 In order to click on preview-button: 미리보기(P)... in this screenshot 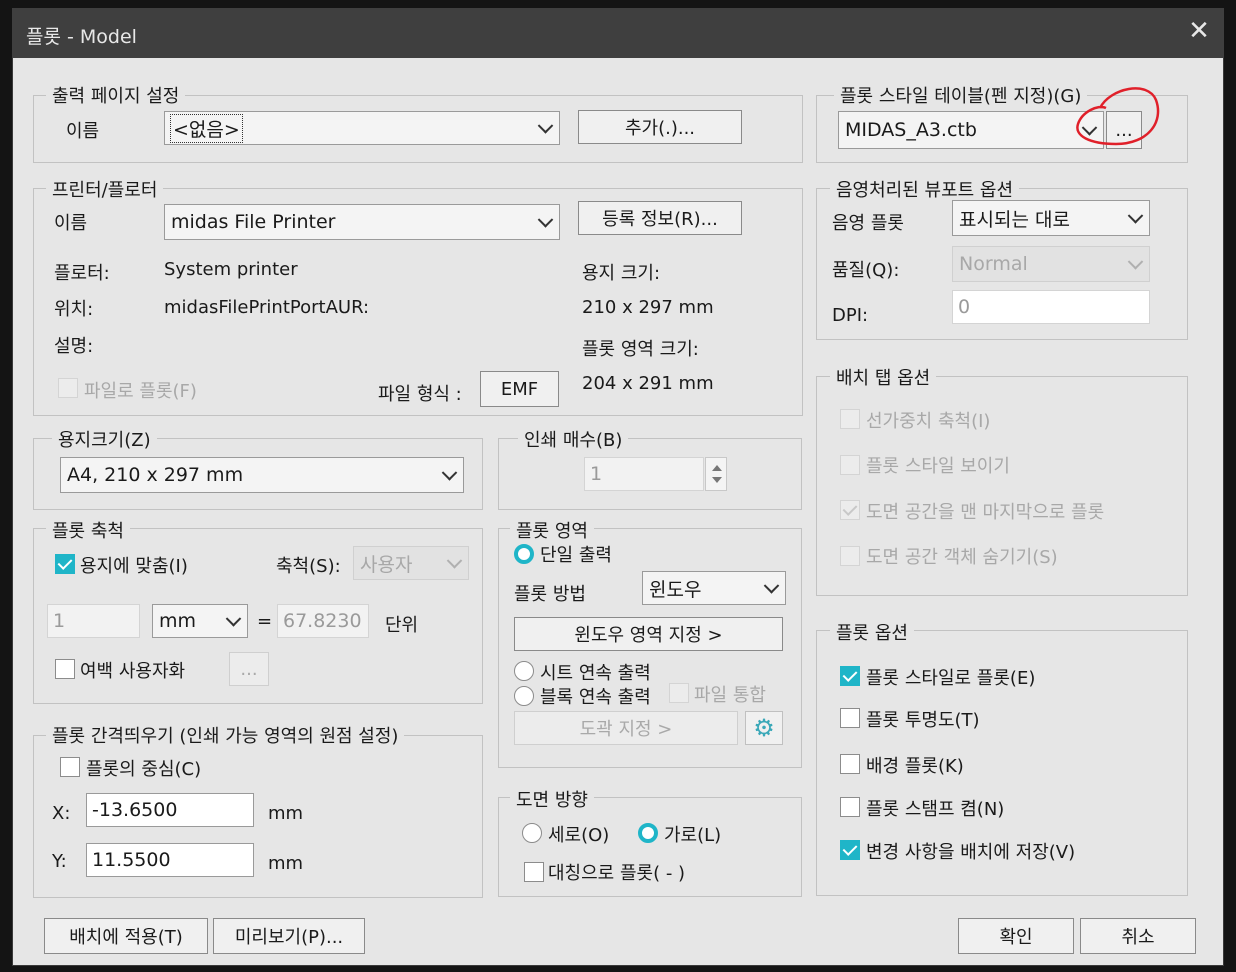, I will do `click(289, 936)`.